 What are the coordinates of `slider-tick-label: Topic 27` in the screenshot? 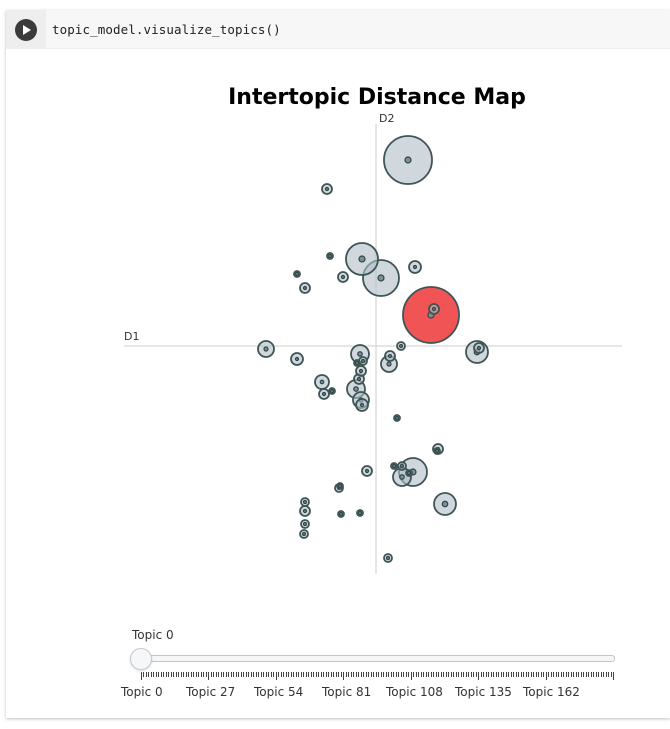 It's located at (210, 692).